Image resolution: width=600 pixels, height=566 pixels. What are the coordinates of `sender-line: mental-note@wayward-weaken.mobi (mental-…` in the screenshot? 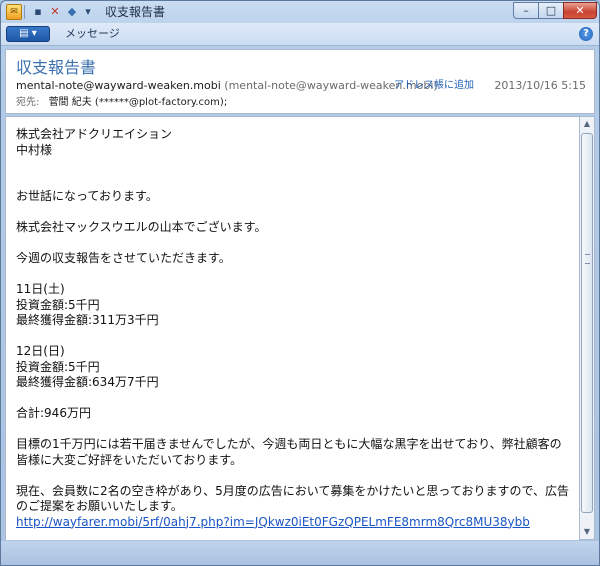 It's located at (227, 86).